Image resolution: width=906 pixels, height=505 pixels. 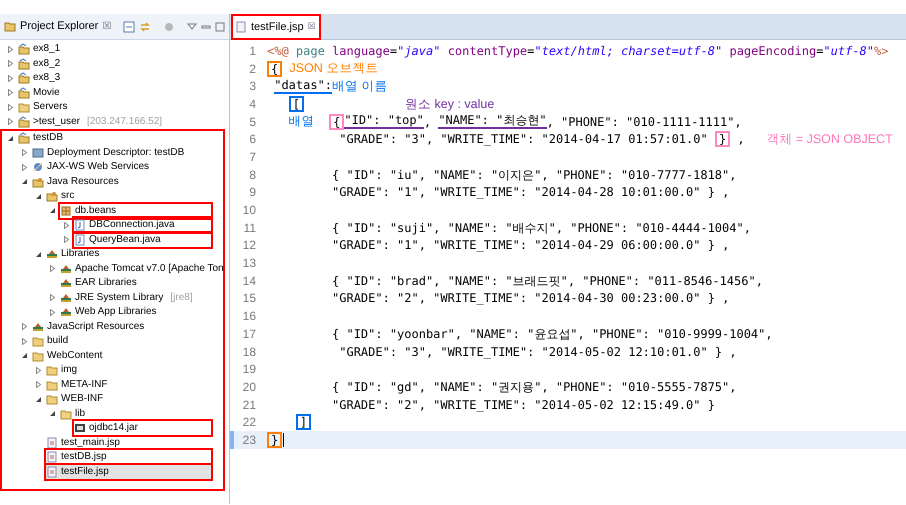 I want to click on code-text: "datas":, so click(x=303, y=86).